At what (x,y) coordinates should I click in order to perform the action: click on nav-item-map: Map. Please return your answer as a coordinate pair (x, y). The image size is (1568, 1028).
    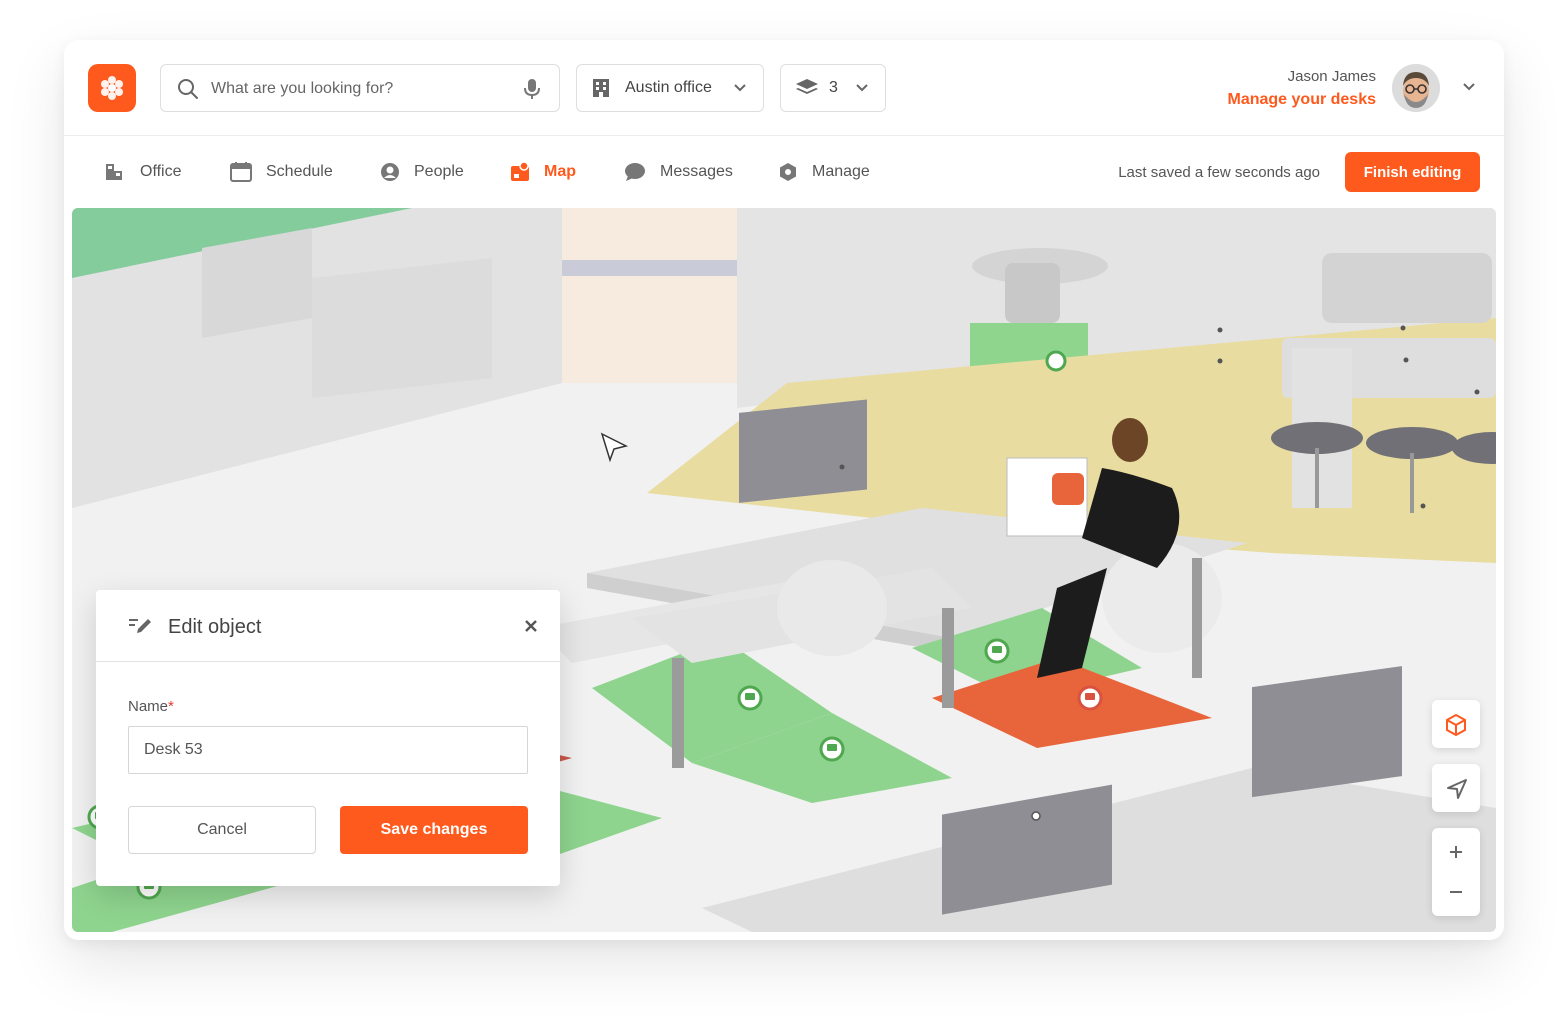
    Looking at the image, I should click on (543, 172).